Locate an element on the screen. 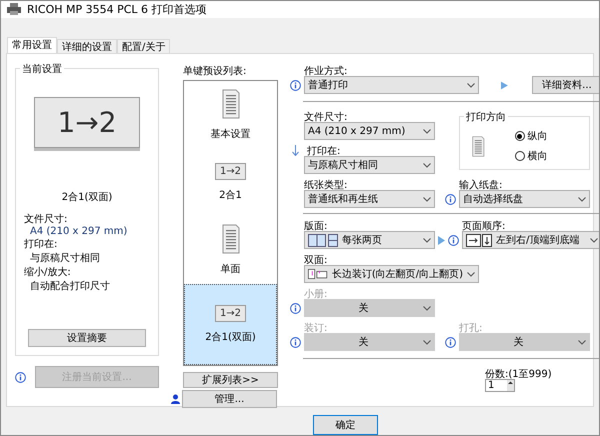 The width and height of the screenshot is (600, 436). radio-option: 横向 is located at coordinates (531, 156).